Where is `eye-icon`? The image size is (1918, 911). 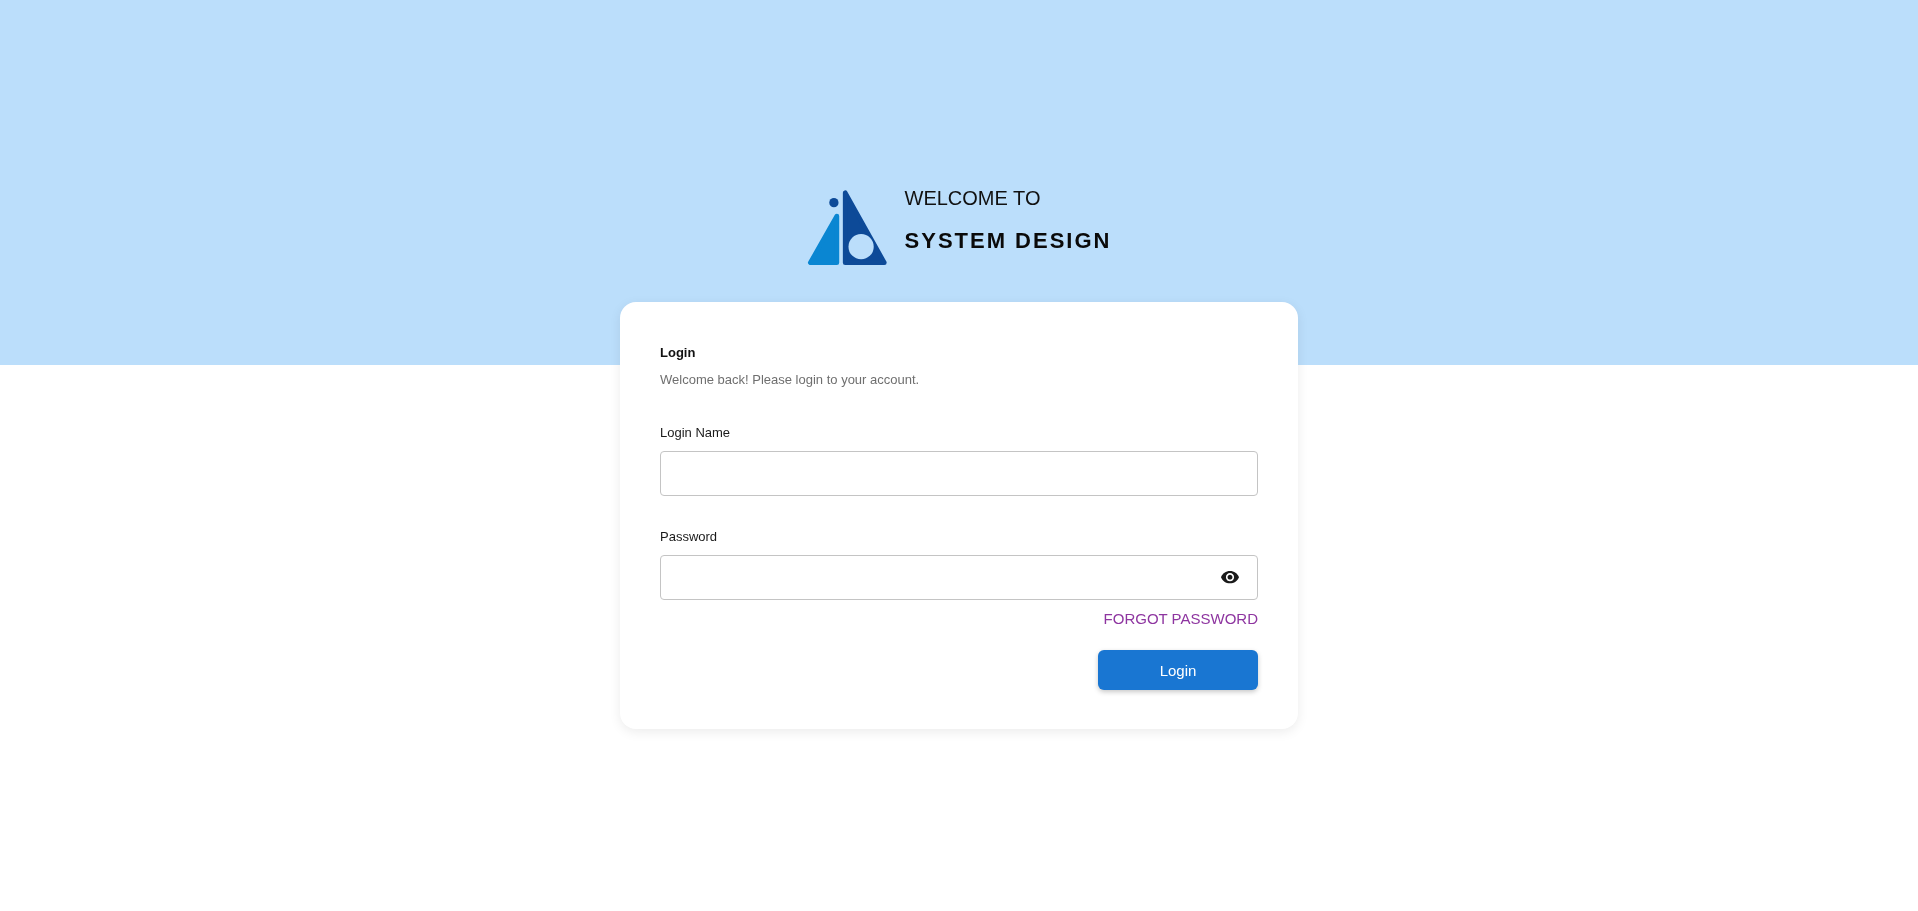
eye-icon is located at coordinates (1230, 577).